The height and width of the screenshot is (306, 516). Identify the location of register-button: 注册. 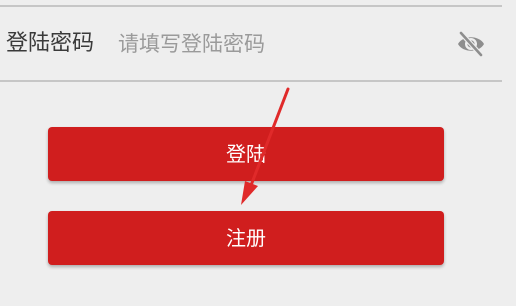
(246, 238).